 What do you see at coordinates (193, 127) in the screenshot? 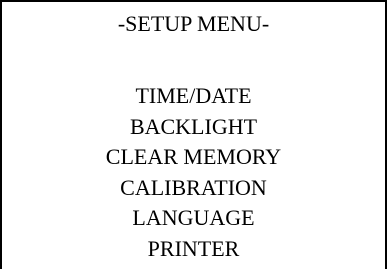
I see `menu-item-backlight: BACKLIGHT` at bounding box center [193, 127].